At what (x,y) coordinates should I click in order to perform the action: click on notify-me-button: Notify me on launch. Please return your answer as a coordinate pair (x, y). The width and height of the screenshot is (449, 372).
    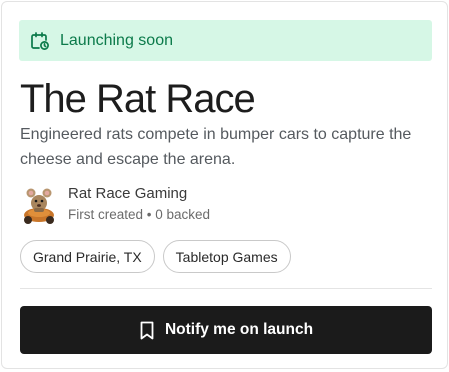
    Looking at the image, I should click on (226, 330).